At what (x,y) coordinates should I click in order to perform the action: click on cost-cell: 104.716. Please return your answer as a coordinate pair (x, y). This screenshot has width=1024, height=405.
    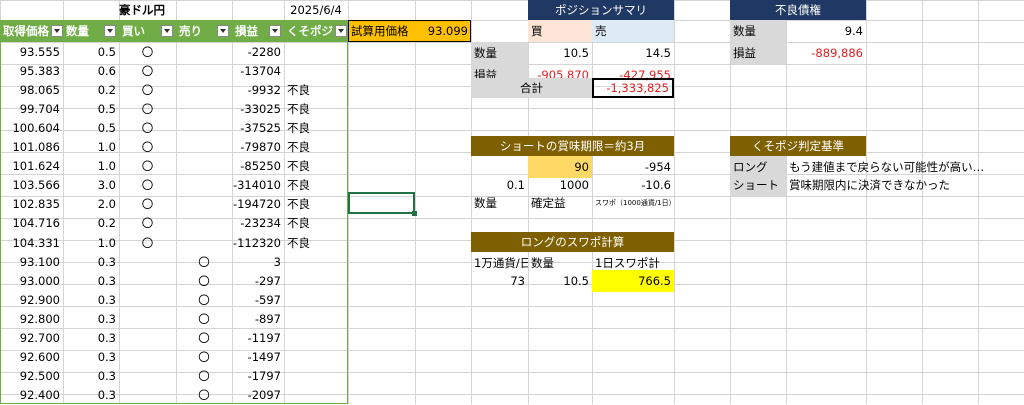
    Looking at the image, I should click on (31, 223).